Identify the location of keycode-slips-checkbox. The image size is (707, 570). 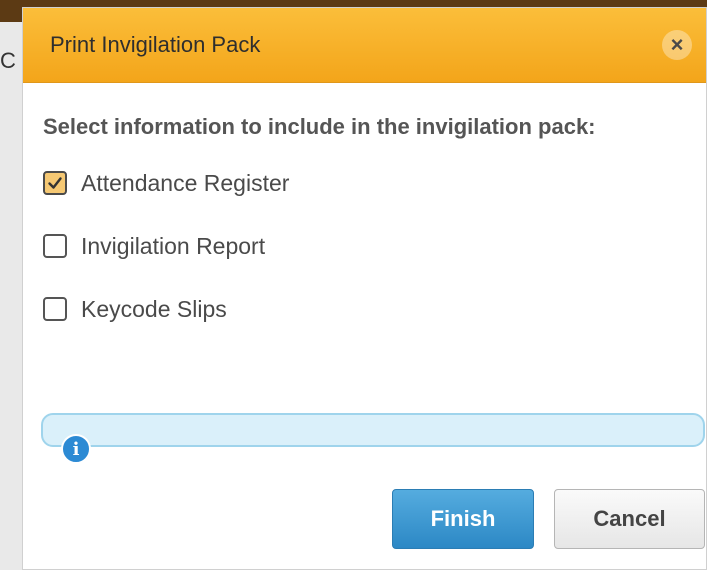
(55, 309).